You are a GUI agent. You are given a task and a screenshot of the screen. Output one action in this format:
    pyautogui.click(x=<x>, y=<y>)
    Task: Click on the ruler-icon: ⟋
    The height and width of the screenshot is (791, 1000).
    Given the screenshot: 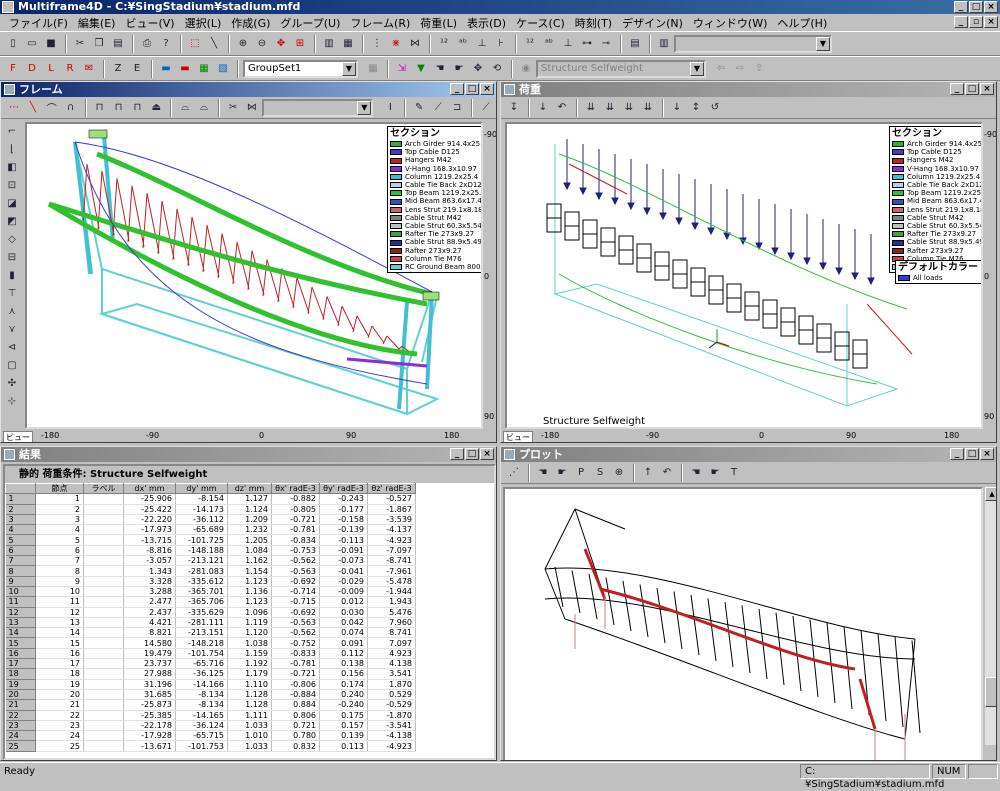 What is the action you would take?
    pyautogui.click(x=438, y=108)
    